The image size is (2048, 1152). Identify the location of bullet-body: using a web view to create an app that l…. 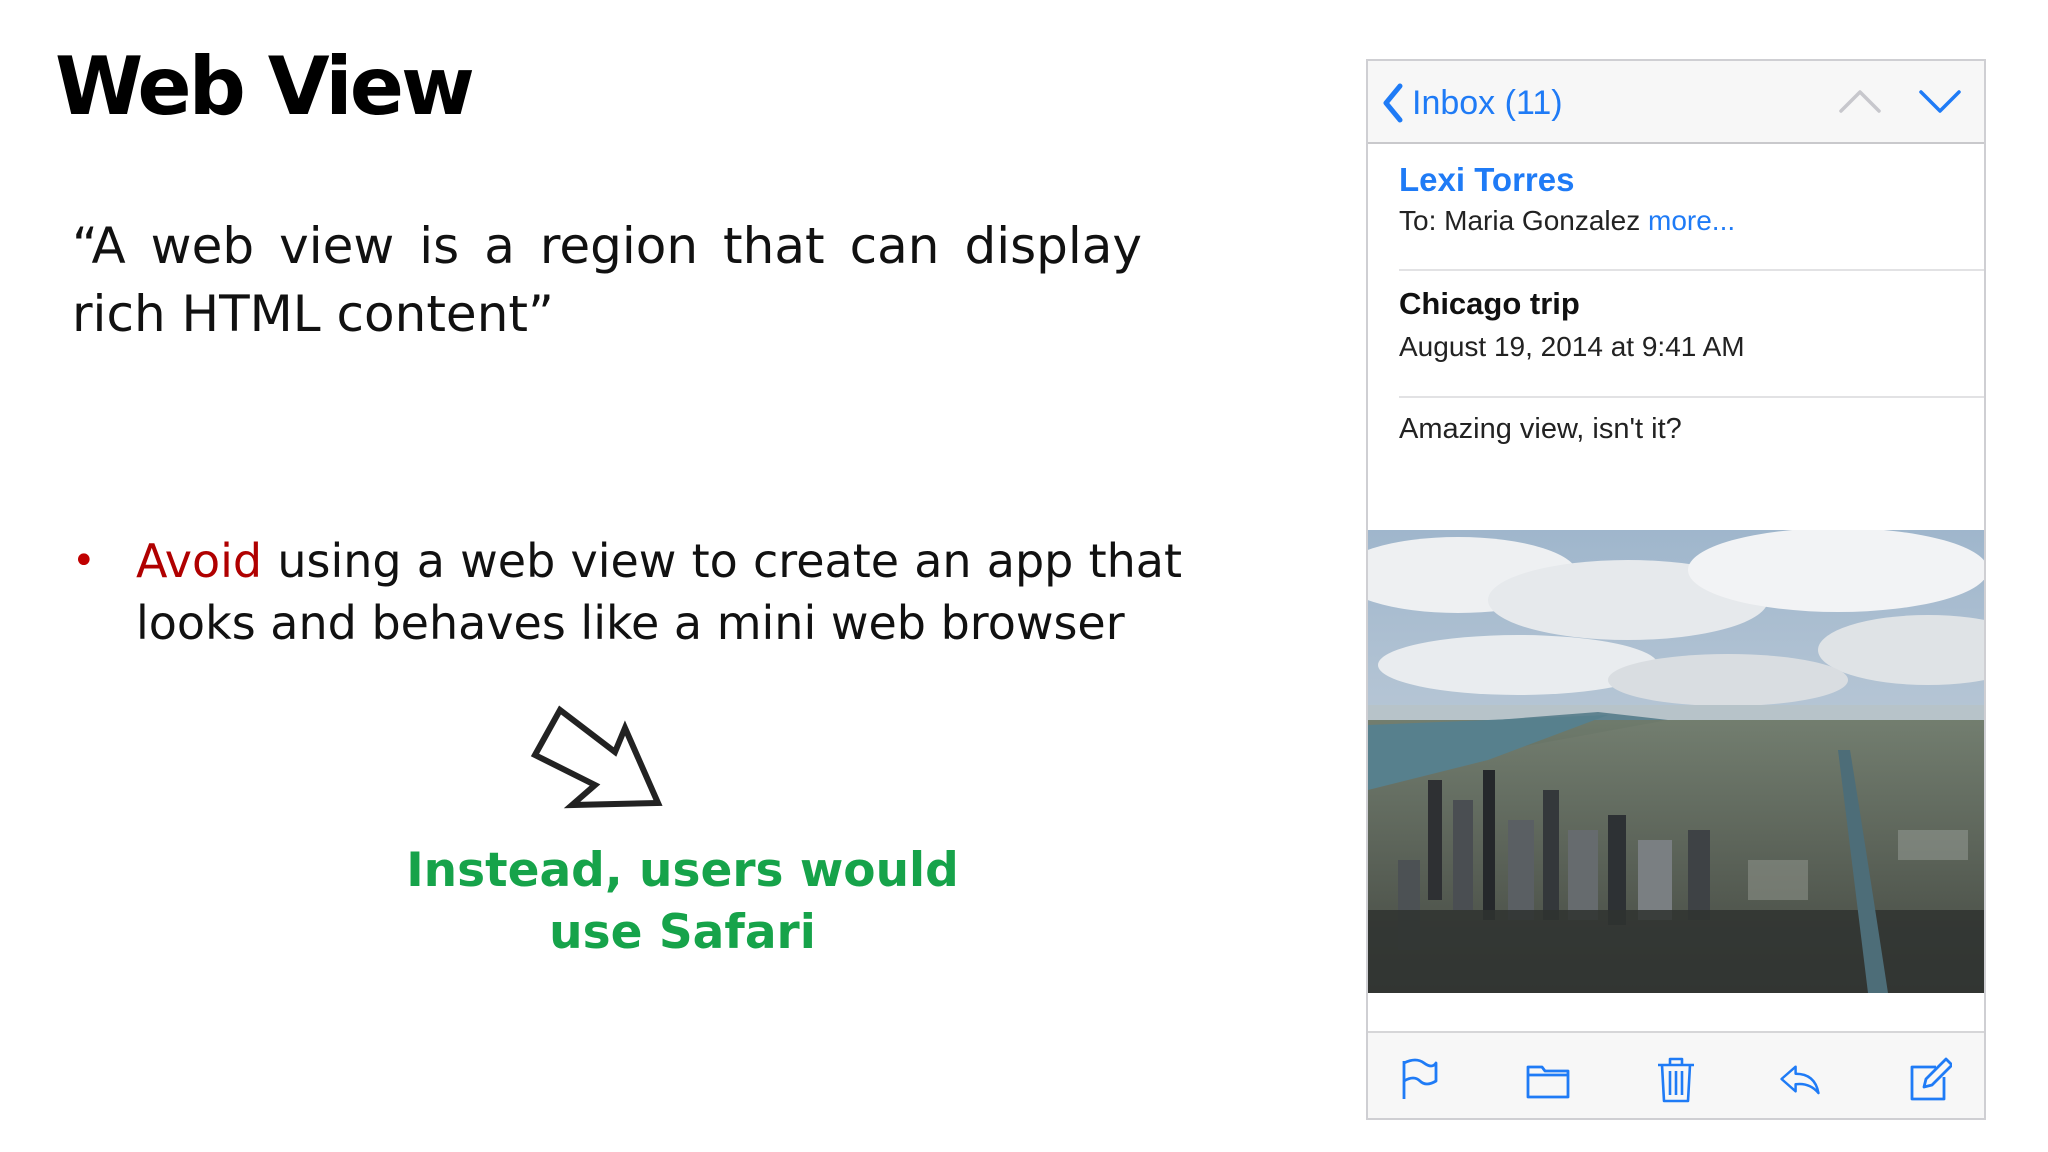
(659, 592).